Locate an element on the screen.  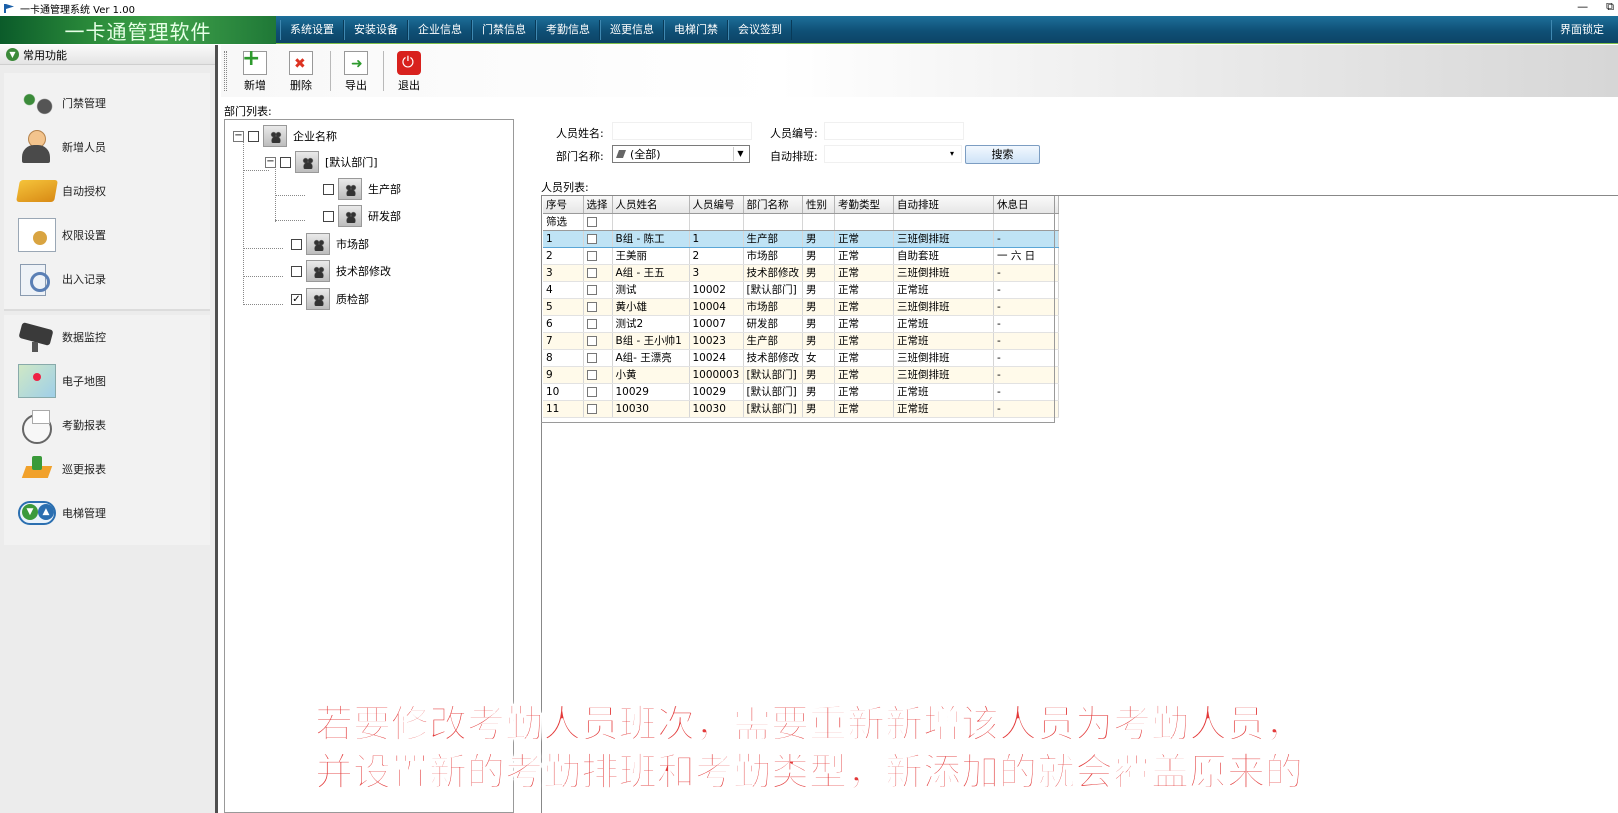
table-row: 8 A组- 王漂亮 10024 技术部修改女正常 三班倒排班 - is located at coordinates (801, 358).